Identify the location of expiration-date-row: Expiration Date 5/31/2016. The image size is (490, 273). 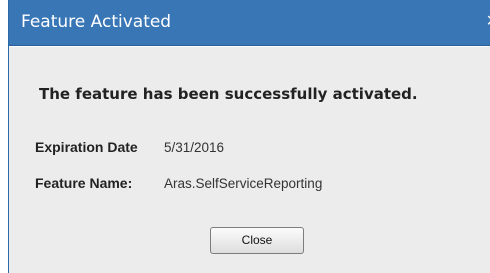
(129, 147).